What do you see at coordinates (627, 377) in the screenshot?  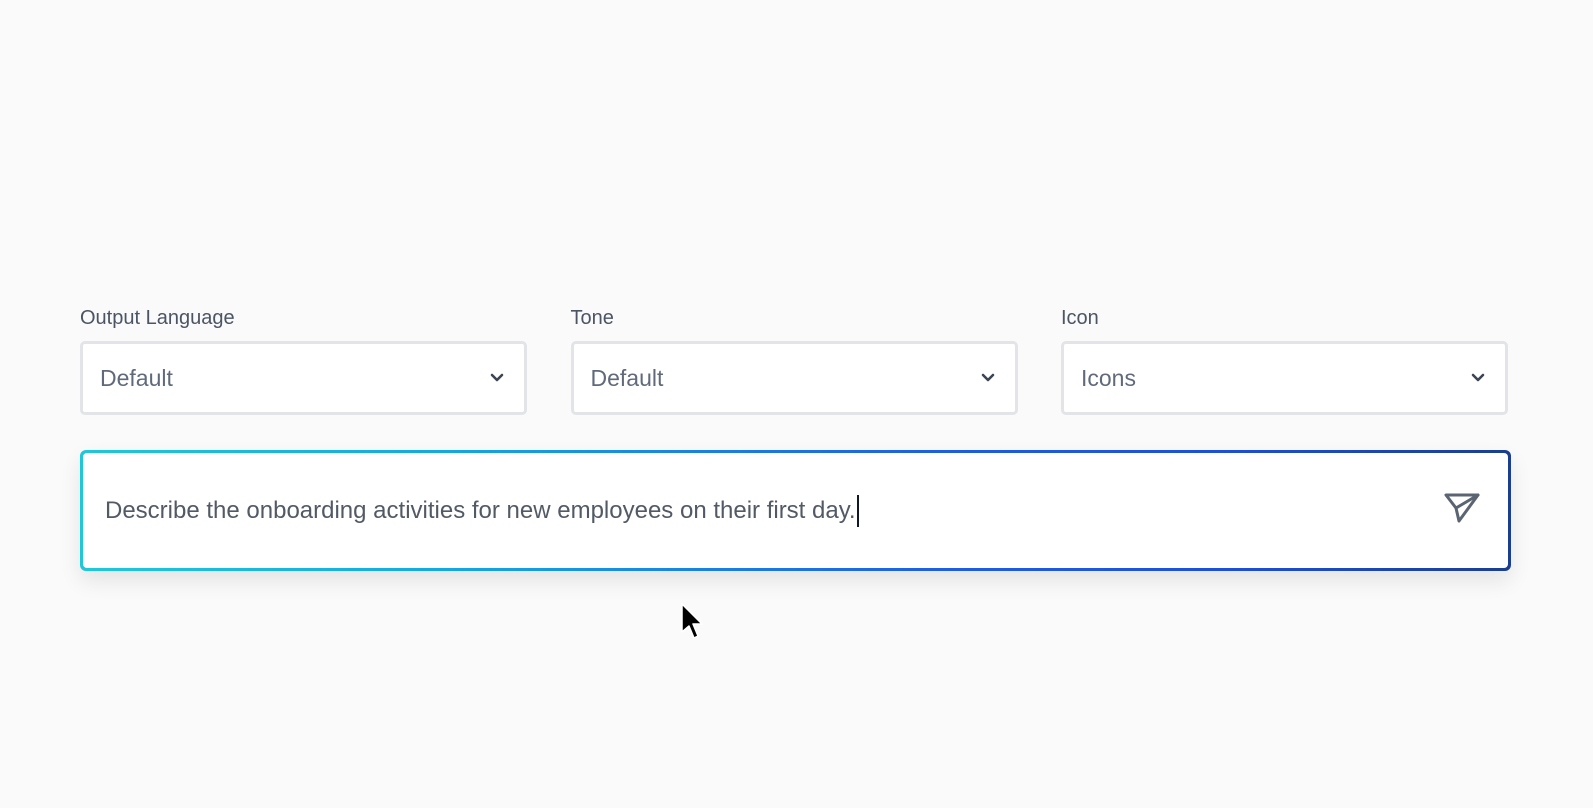 I see `tone-value: Default` at bounding box center [627, 377].